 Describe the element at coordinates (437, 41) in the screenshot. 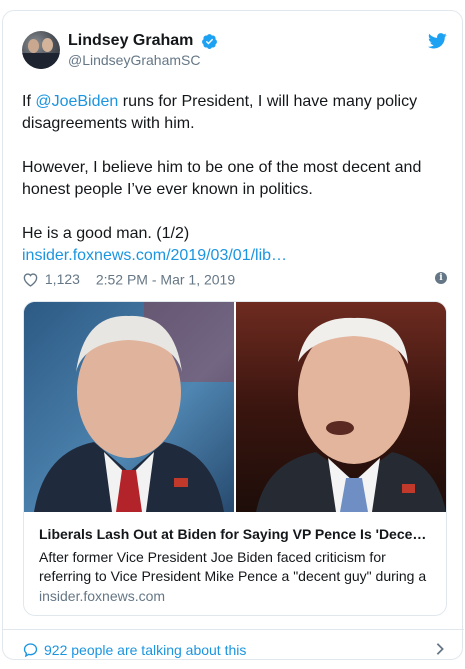

I see `twitter-bird-icon` at that location.